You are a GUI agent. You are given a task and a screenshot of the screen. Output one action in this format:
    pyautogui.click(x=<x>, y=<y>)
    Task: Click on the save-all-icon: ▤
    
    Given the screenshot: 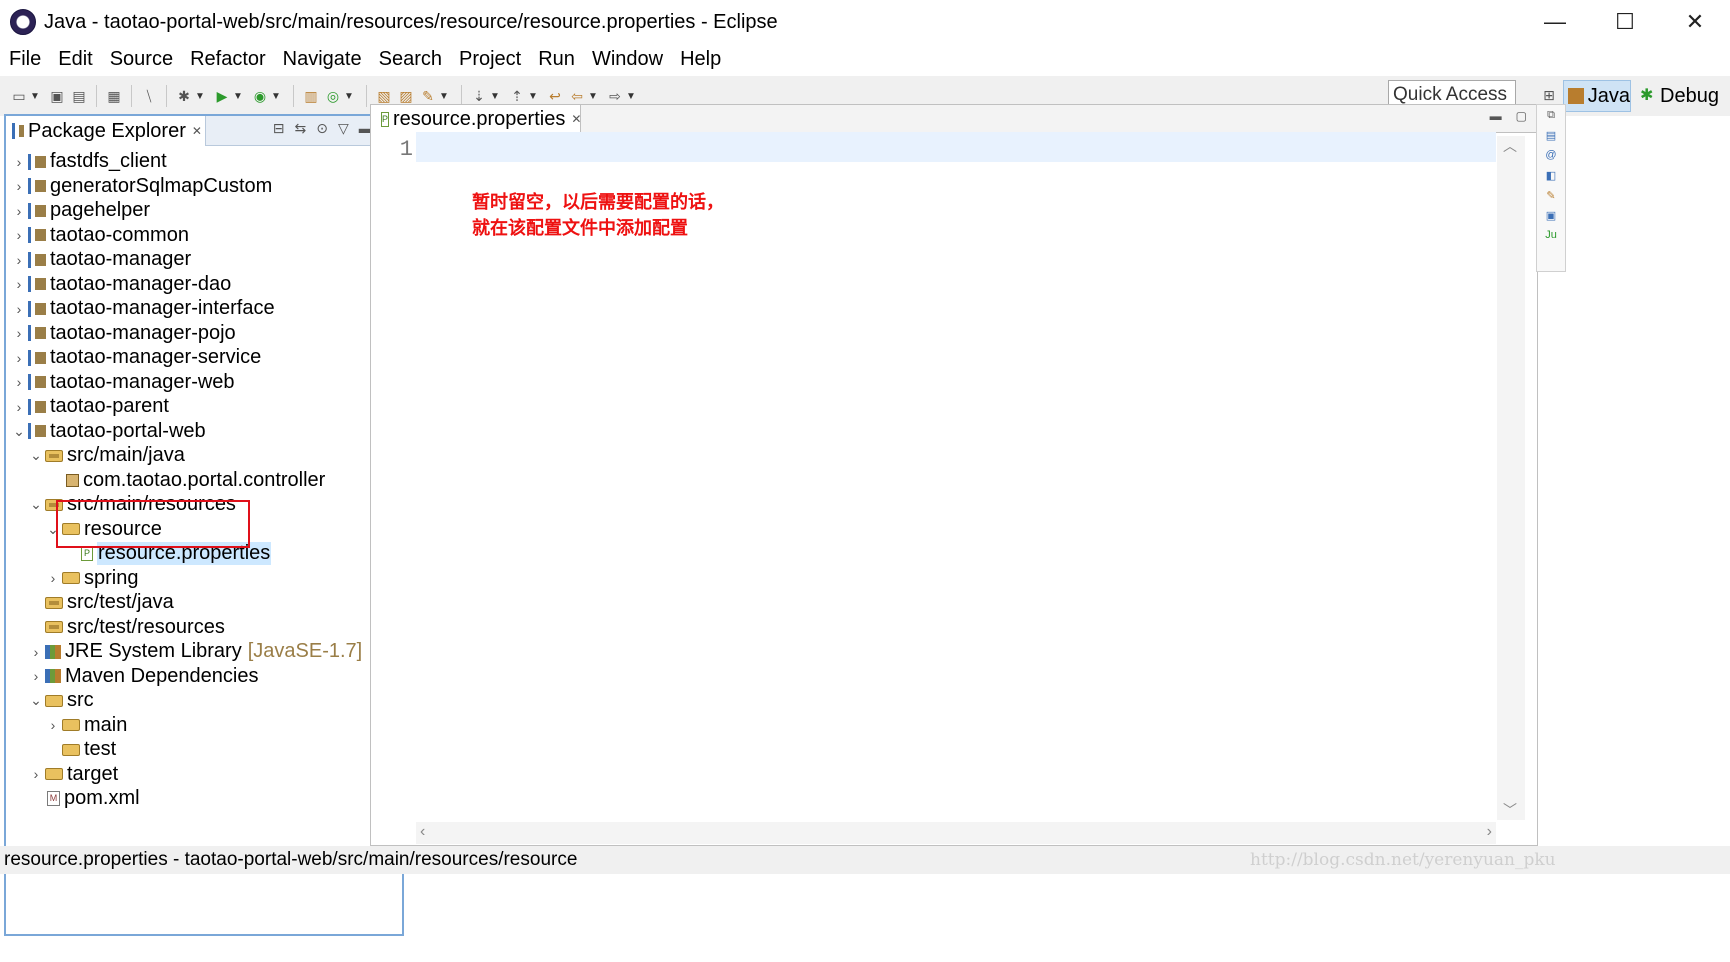 What is the action you would take?
    pyautogui.click(x=79, y=96)
    